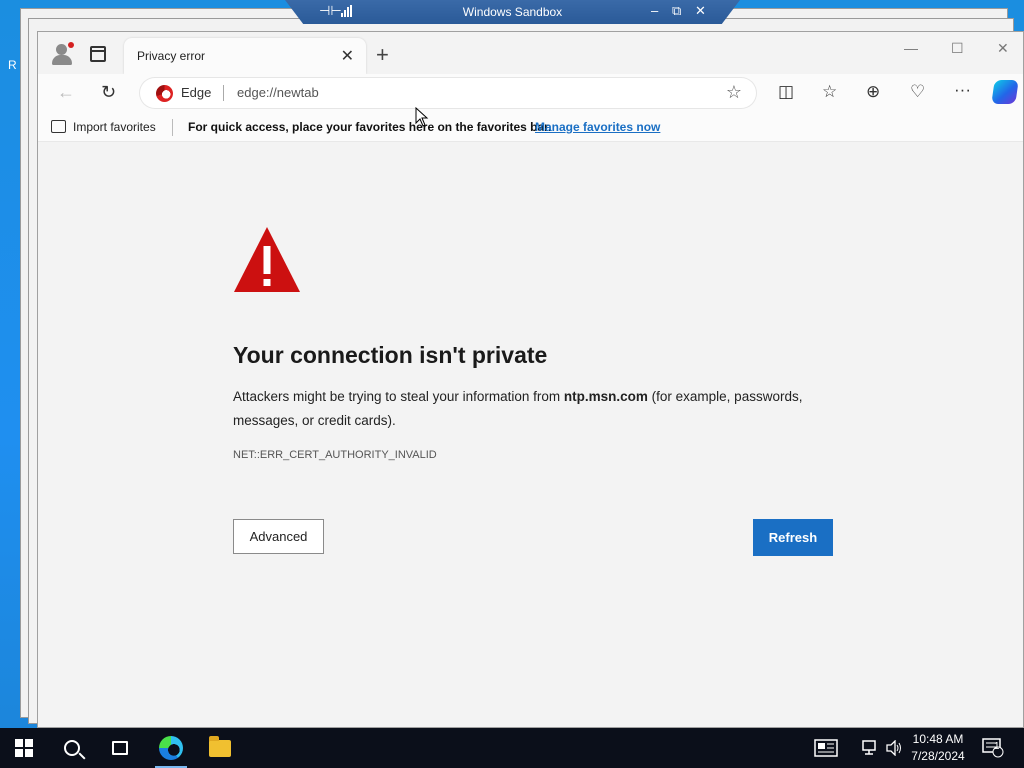 The height and width of the screenshot is (768, 1024). I want to click on copilot-icon, so click(1005, 92).